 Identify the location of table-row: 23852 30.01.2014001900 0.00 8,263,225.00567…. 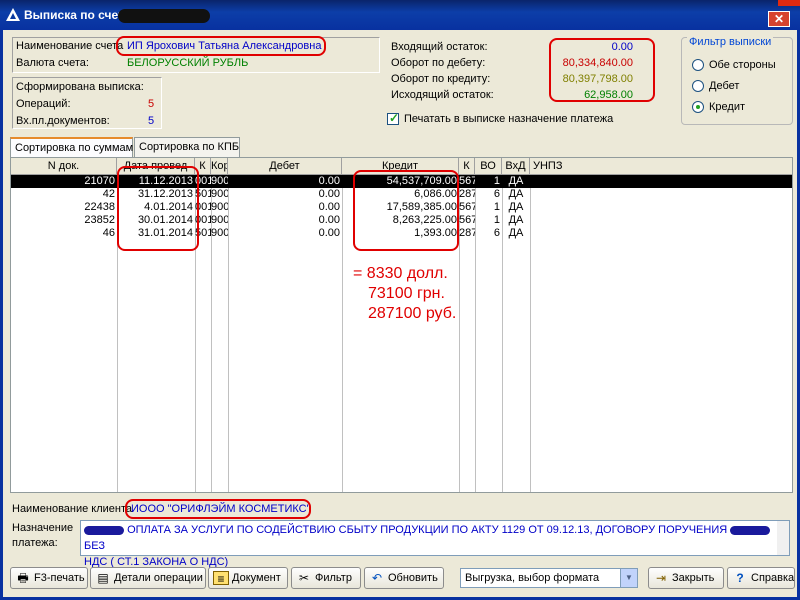
(401, 220).